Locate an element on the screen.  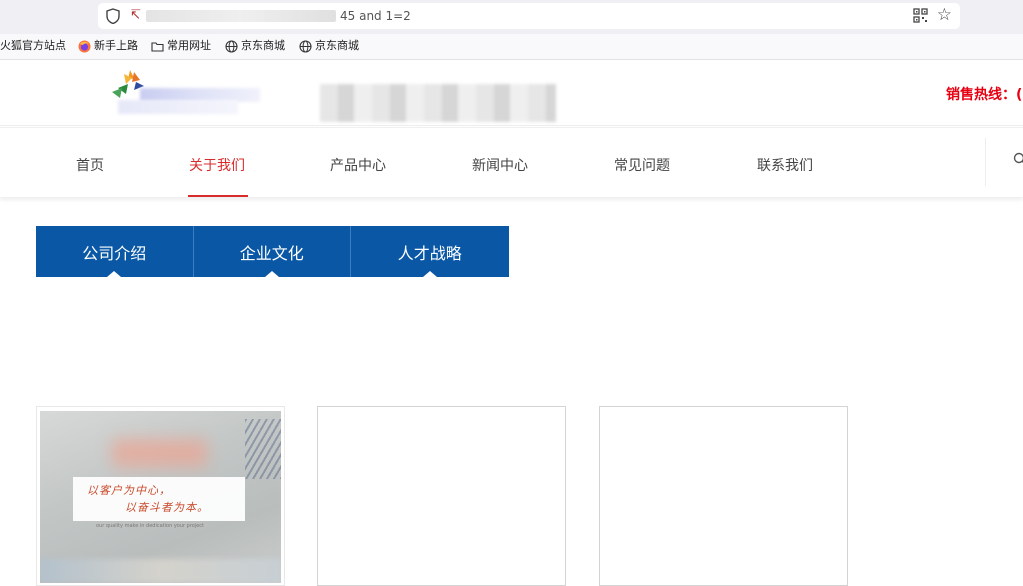
firefox-icon is located at coordinates (84, 46).